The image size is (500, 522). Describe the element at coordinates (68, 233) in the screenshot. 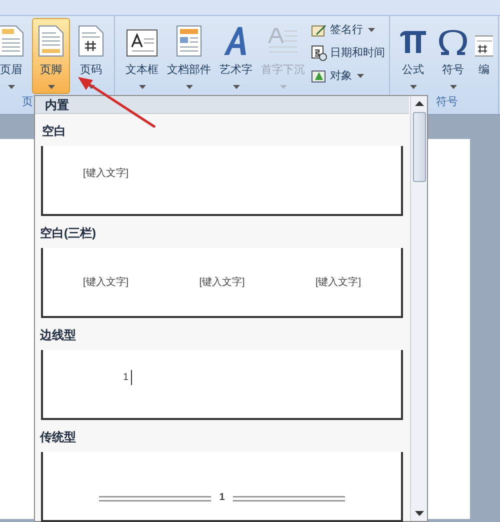

I see `gallery-item-title: 空白(三栏)` at that location.